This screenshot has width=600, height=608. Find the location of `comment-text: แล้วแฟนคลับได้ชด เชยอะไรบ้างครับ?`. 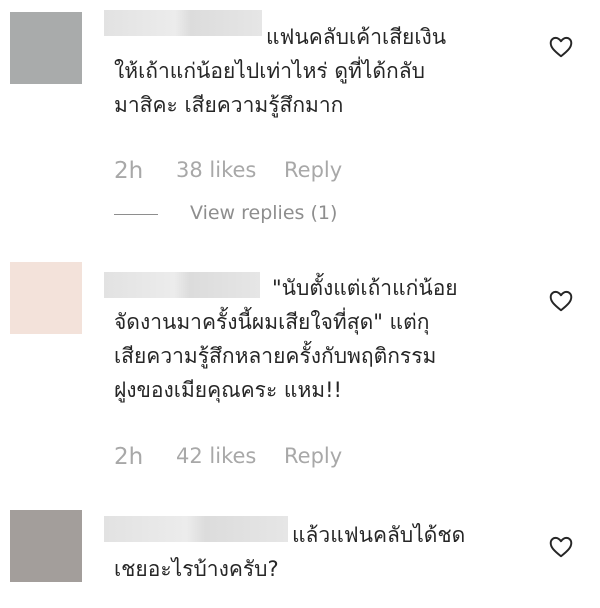

comment-text: แล้วแฟนคลับได้ชด เชยอะไรบ้างครับ? is located at coordinates (289, 552).